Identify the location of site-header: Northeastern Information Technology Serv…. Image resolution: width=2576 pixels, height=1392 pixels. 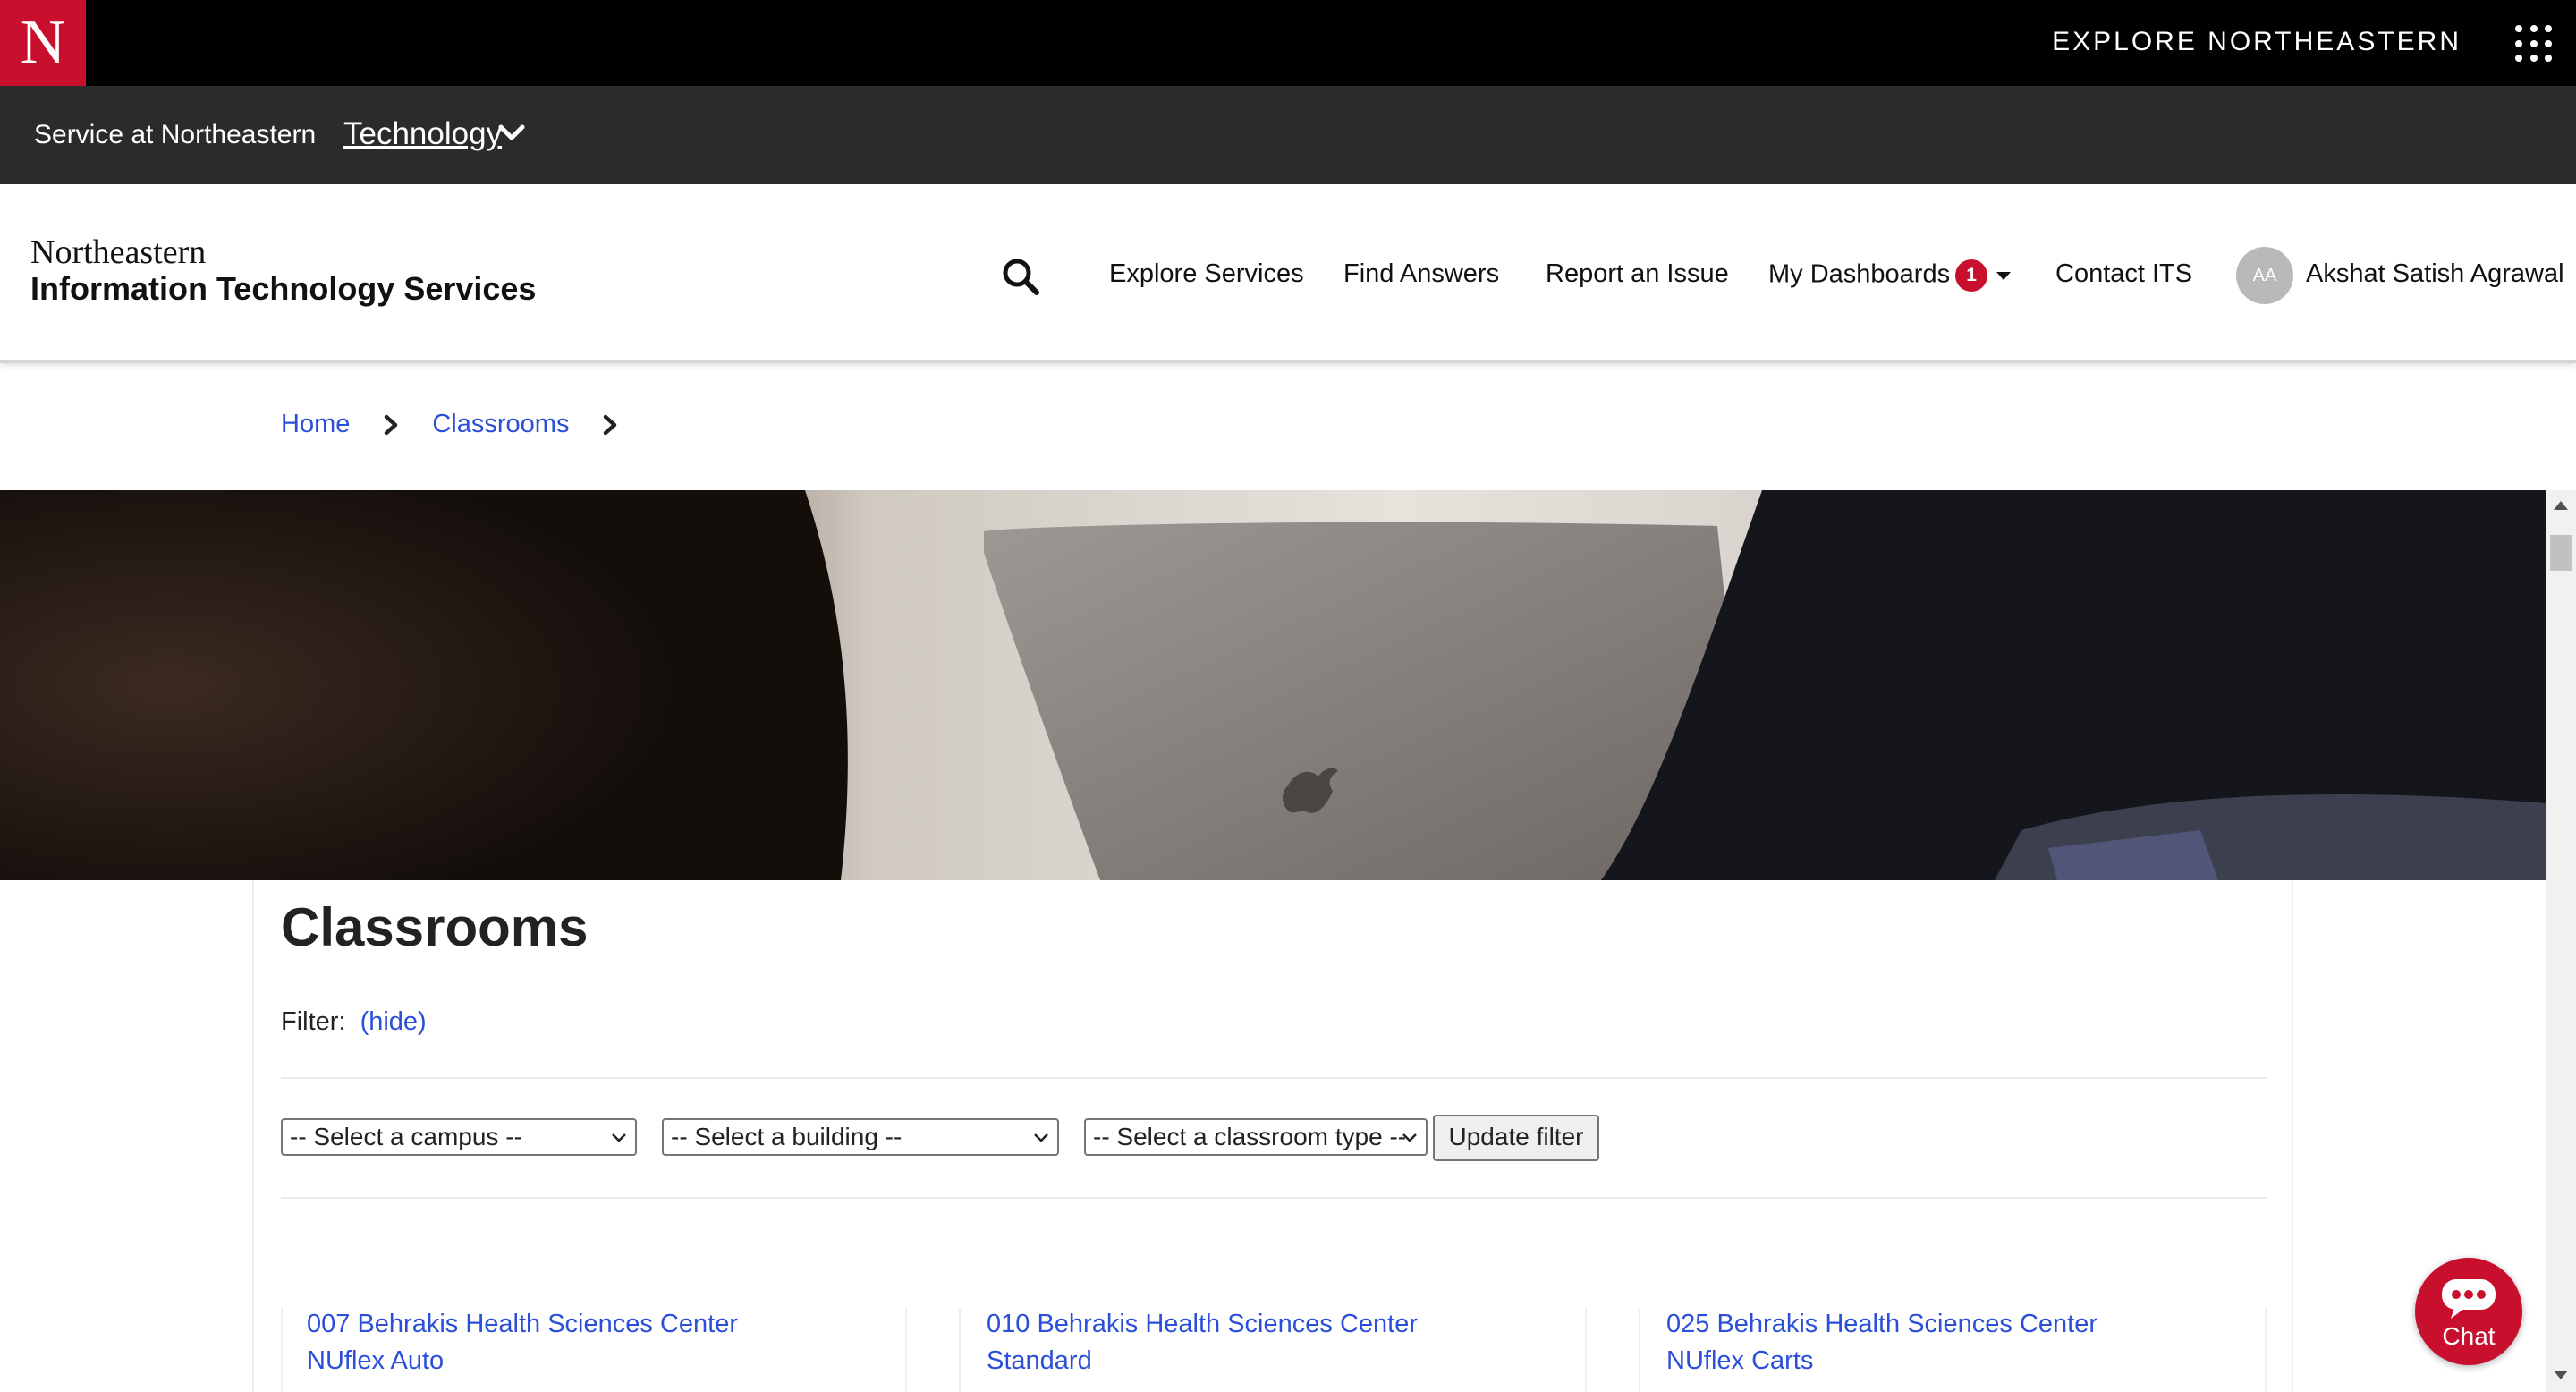
(1288, 273).